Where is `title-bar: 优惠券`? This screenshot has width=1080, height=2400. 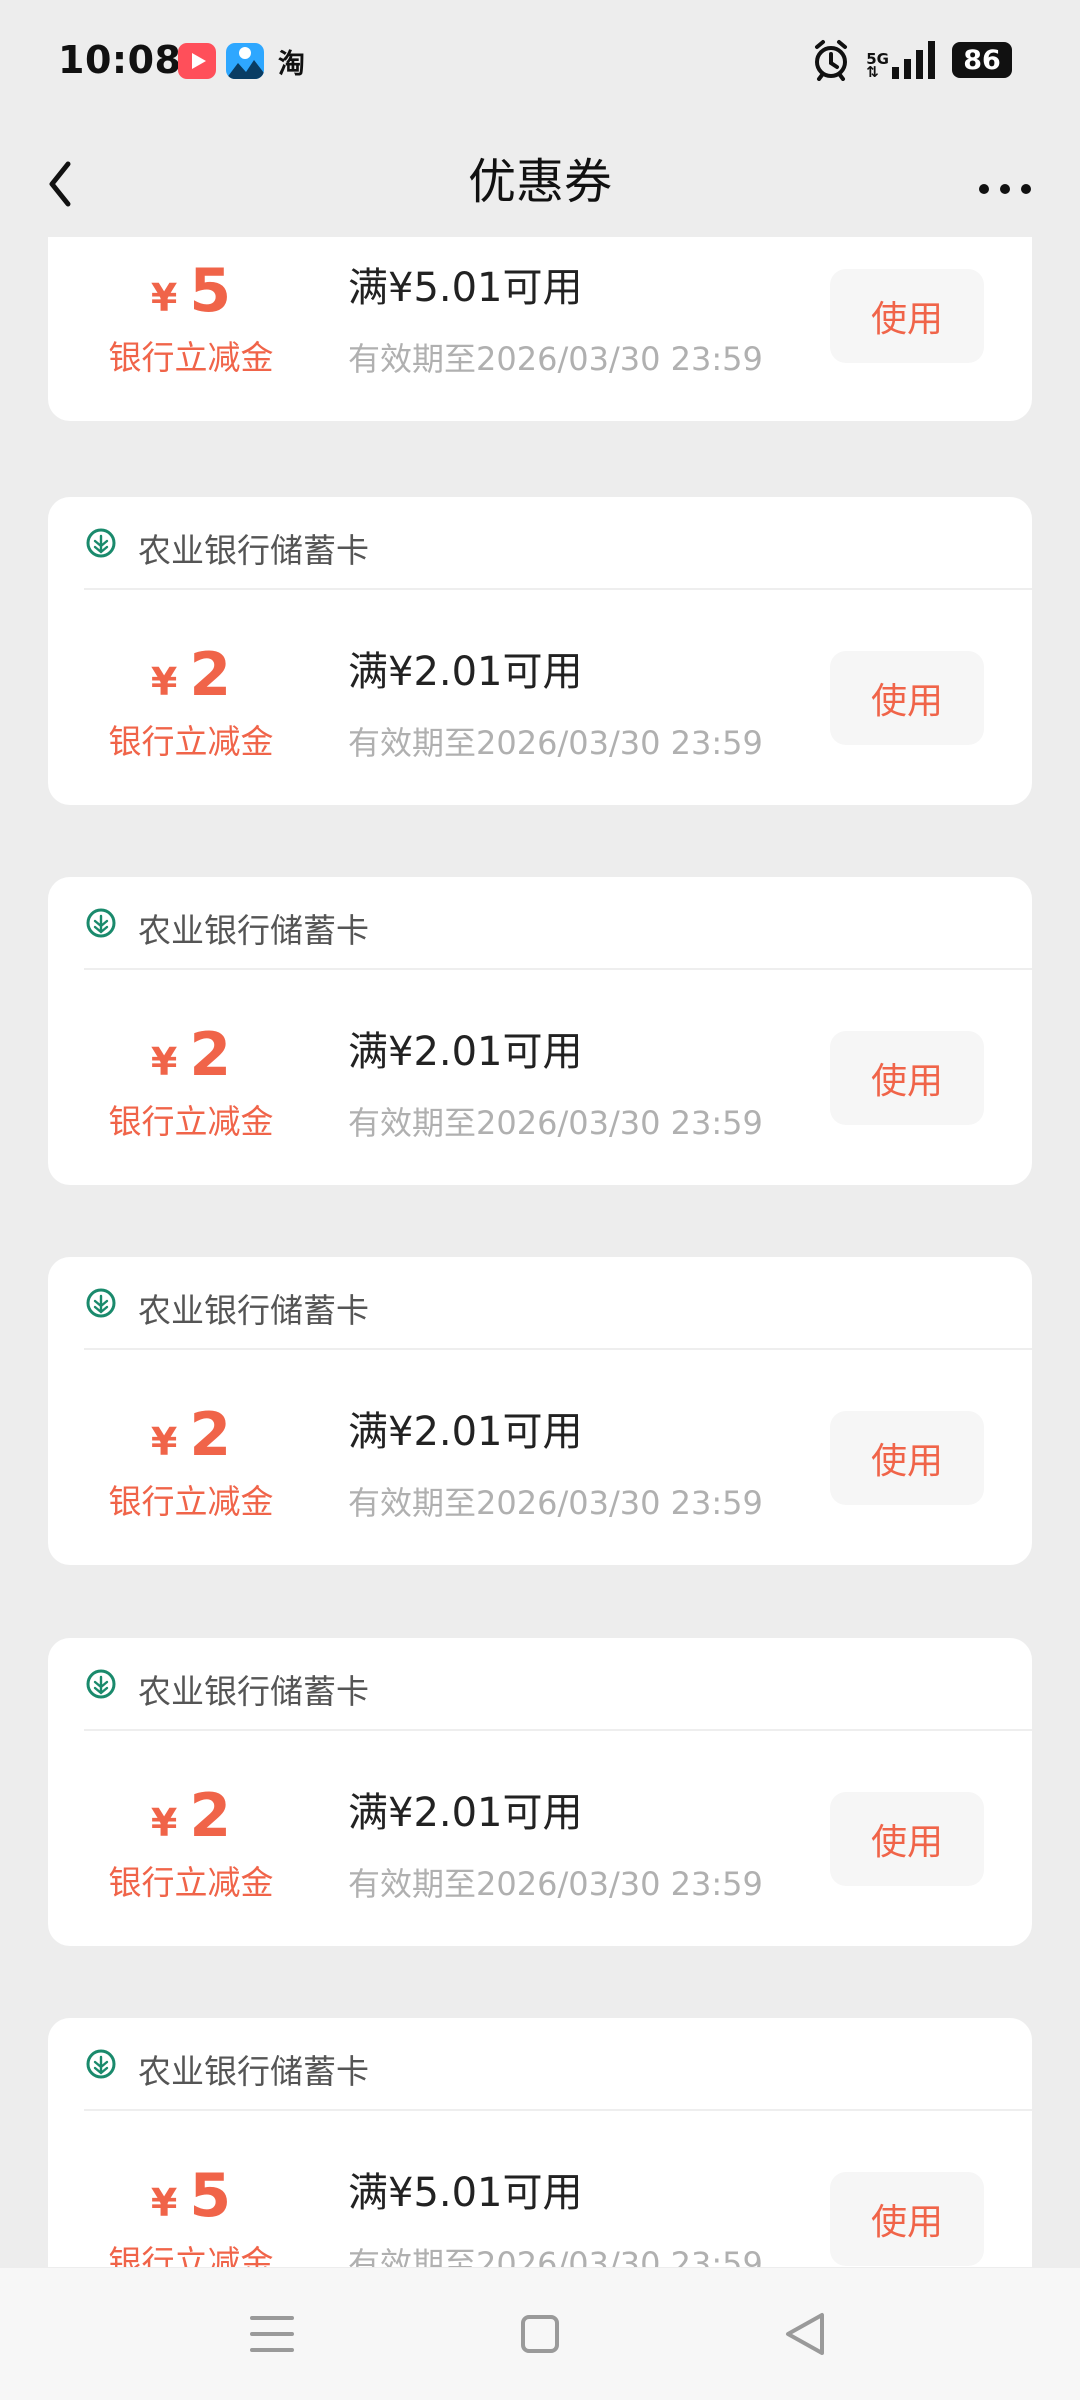 title-bar: 优惠券 is located at coordinates (540, 180).